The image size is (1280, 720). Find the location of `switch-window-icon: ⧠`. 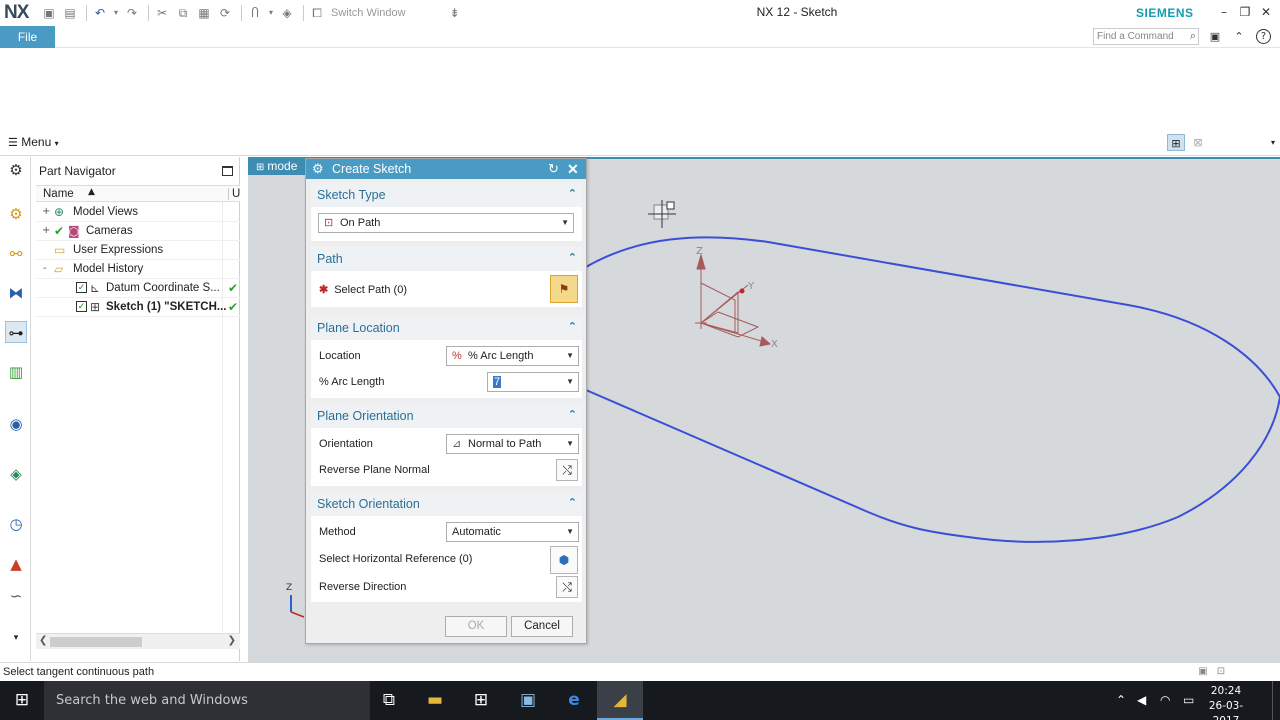

switch-window-icon: ⧠ is located at coordinates (317, 13).